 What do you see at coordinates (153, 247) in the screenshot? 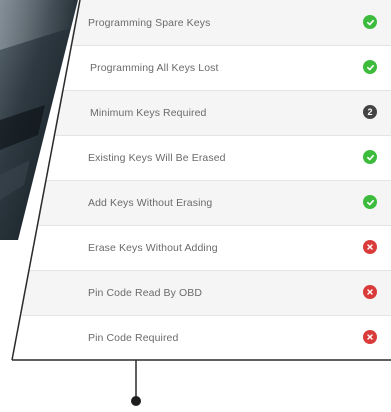
I see `feature-label: Erase Keys Without Adding` at bounding box center [153, 247].